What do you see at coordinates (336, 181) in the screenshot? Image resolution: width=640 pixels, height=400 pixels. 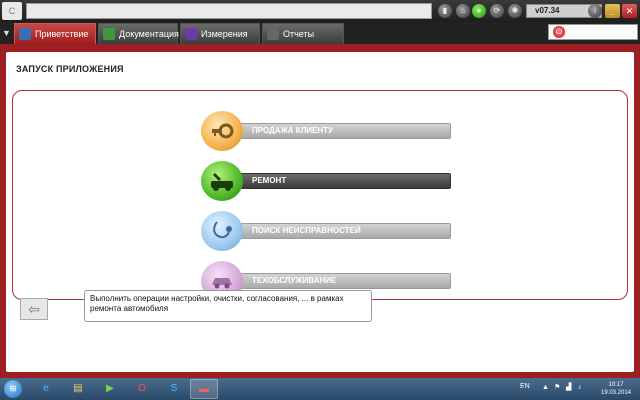 I see `menu-item-label: РЕМОНТ` at bounding box center [336, 181].